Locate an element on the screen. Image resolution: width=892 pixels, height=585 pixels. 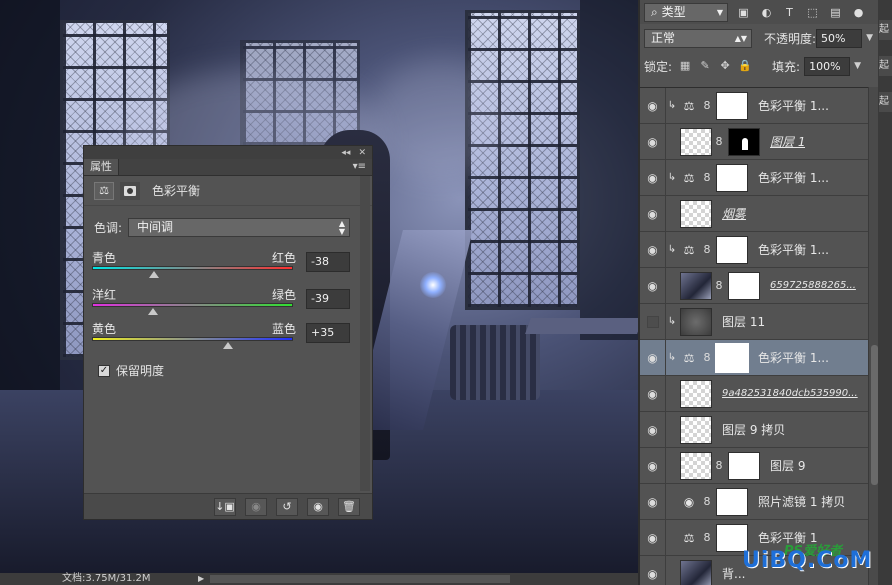
filter-adjustment-icon: ◐ is located at coordinates (766, 12).